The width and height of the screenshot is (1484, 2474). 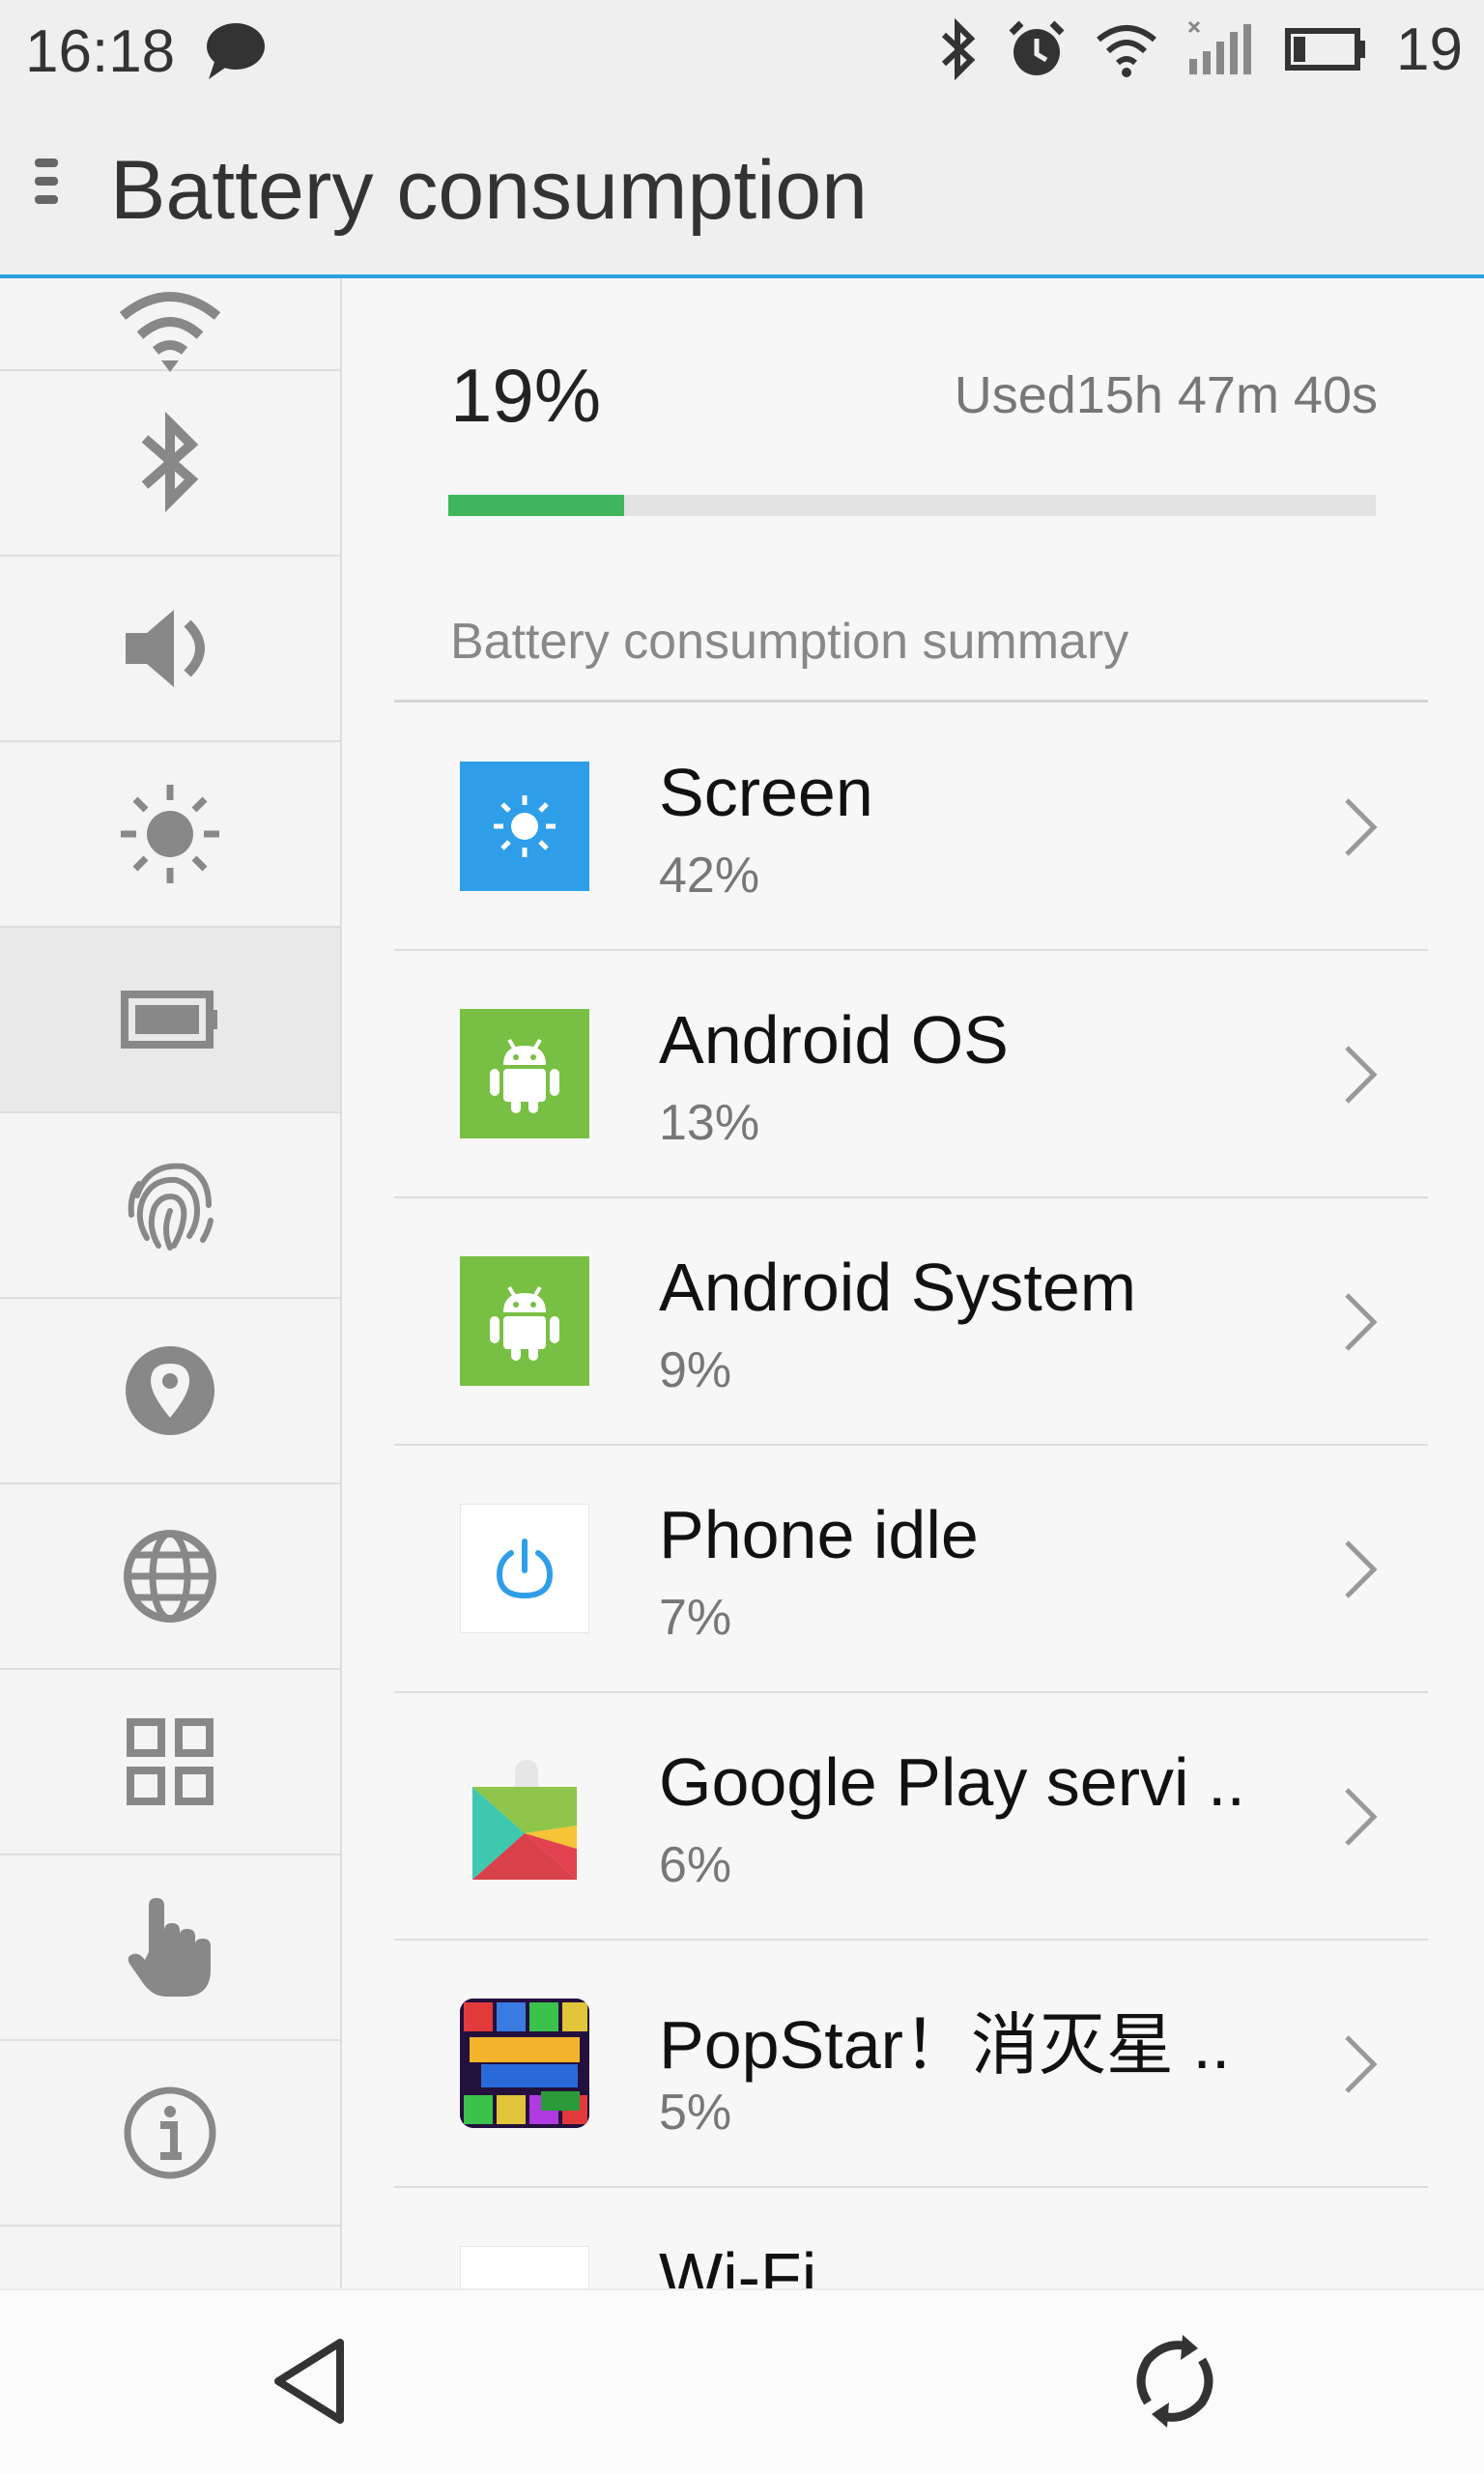 I want to click on globe-icon, so click(x=170, y=1577).